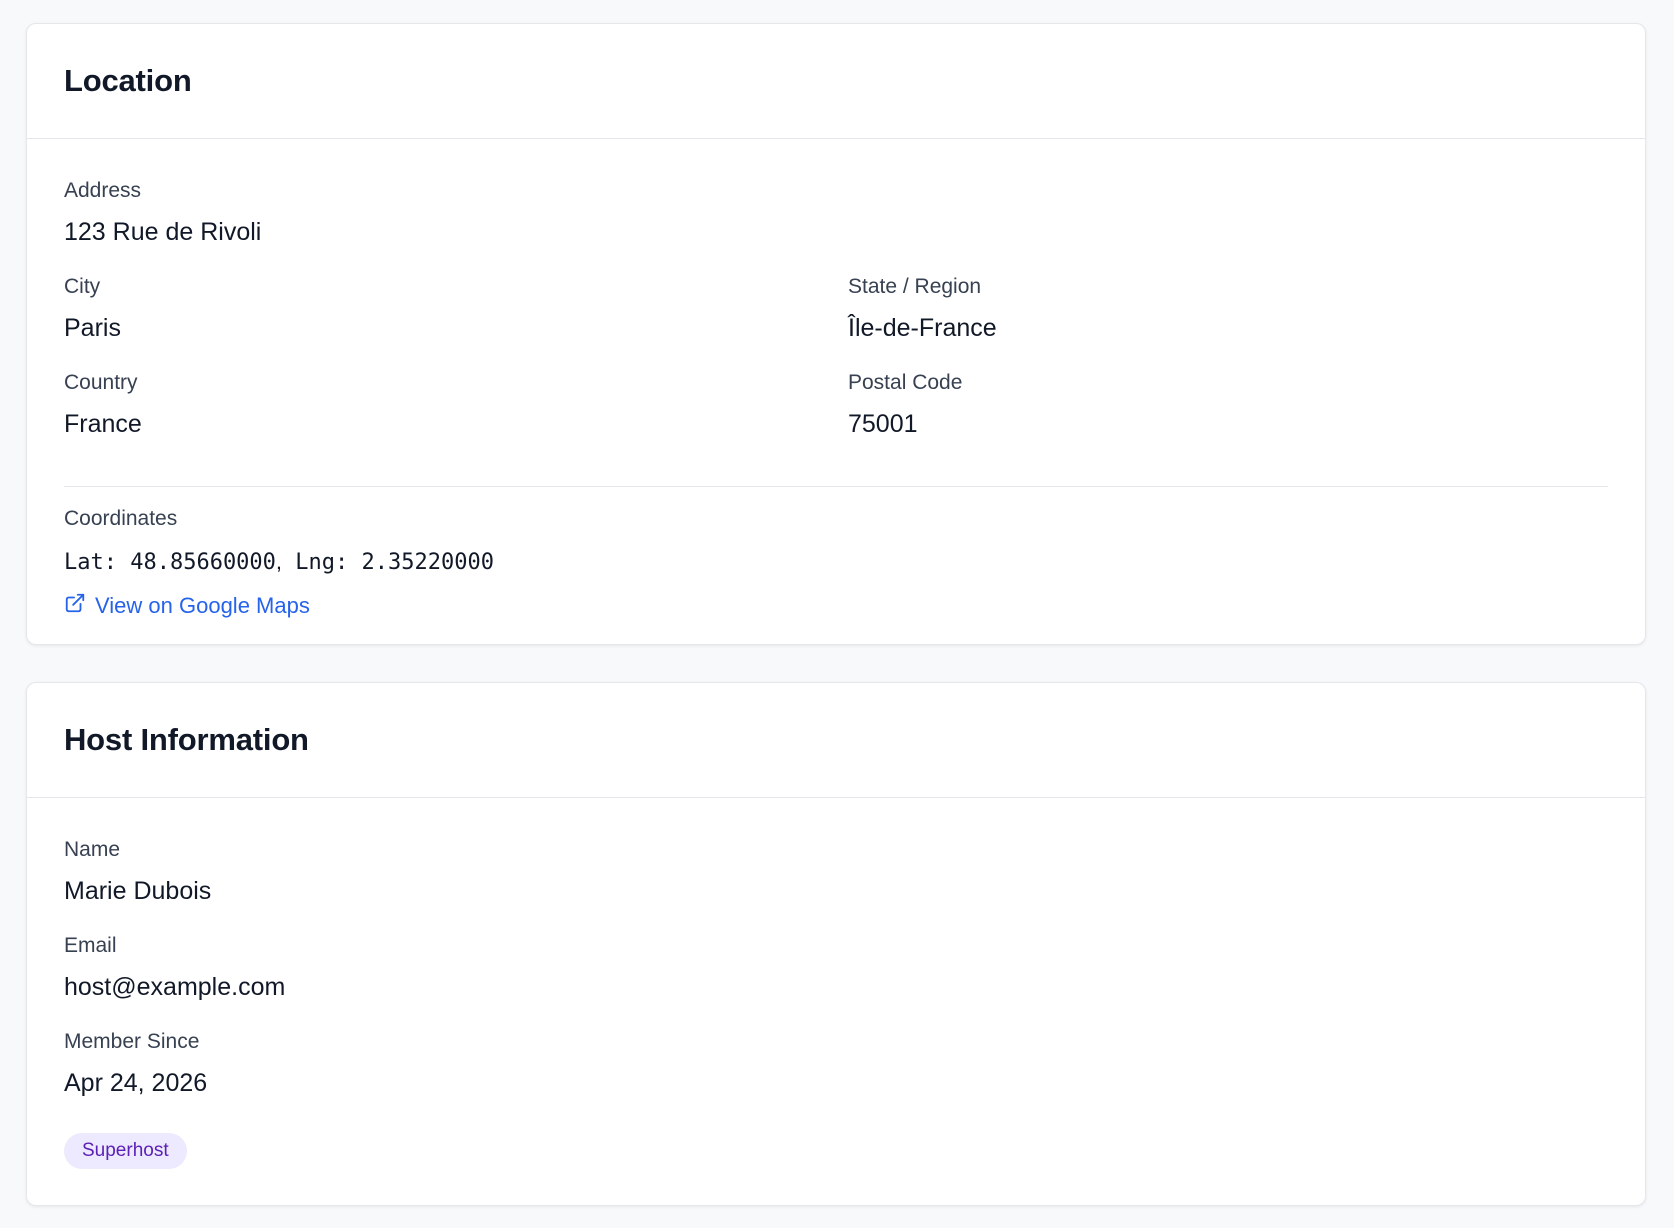 This screenshot has height=1228, width=1674. Describe the element at coordinates (92, 309) in the screenshot. I see `city-field: City Paris` at that location.